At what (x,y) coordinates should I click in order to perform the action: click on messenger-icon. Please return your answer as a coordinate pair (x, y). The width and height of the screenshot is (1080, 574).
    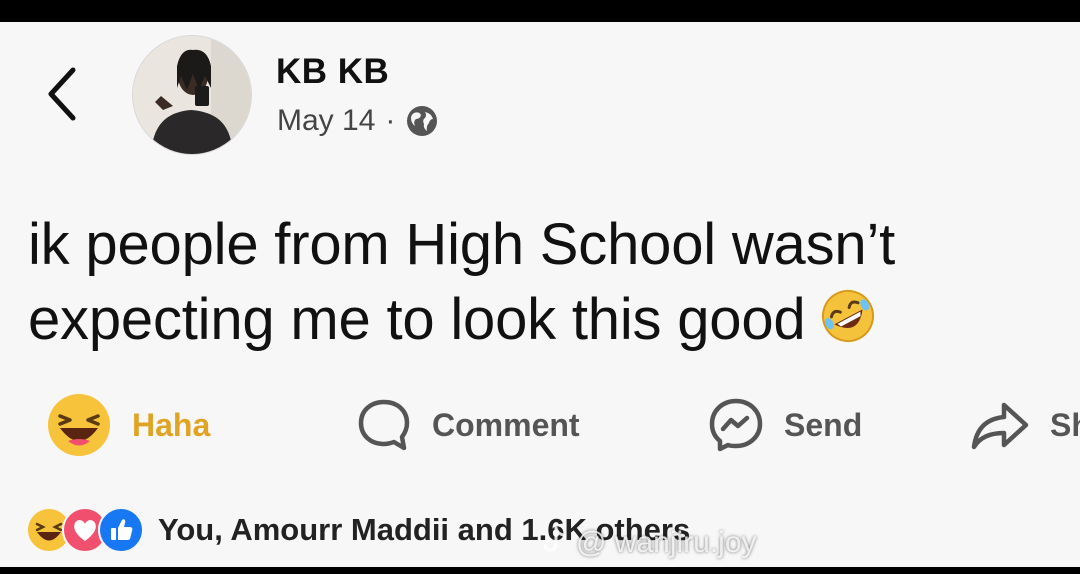
    Looking at the image, I should click on (736, 425).